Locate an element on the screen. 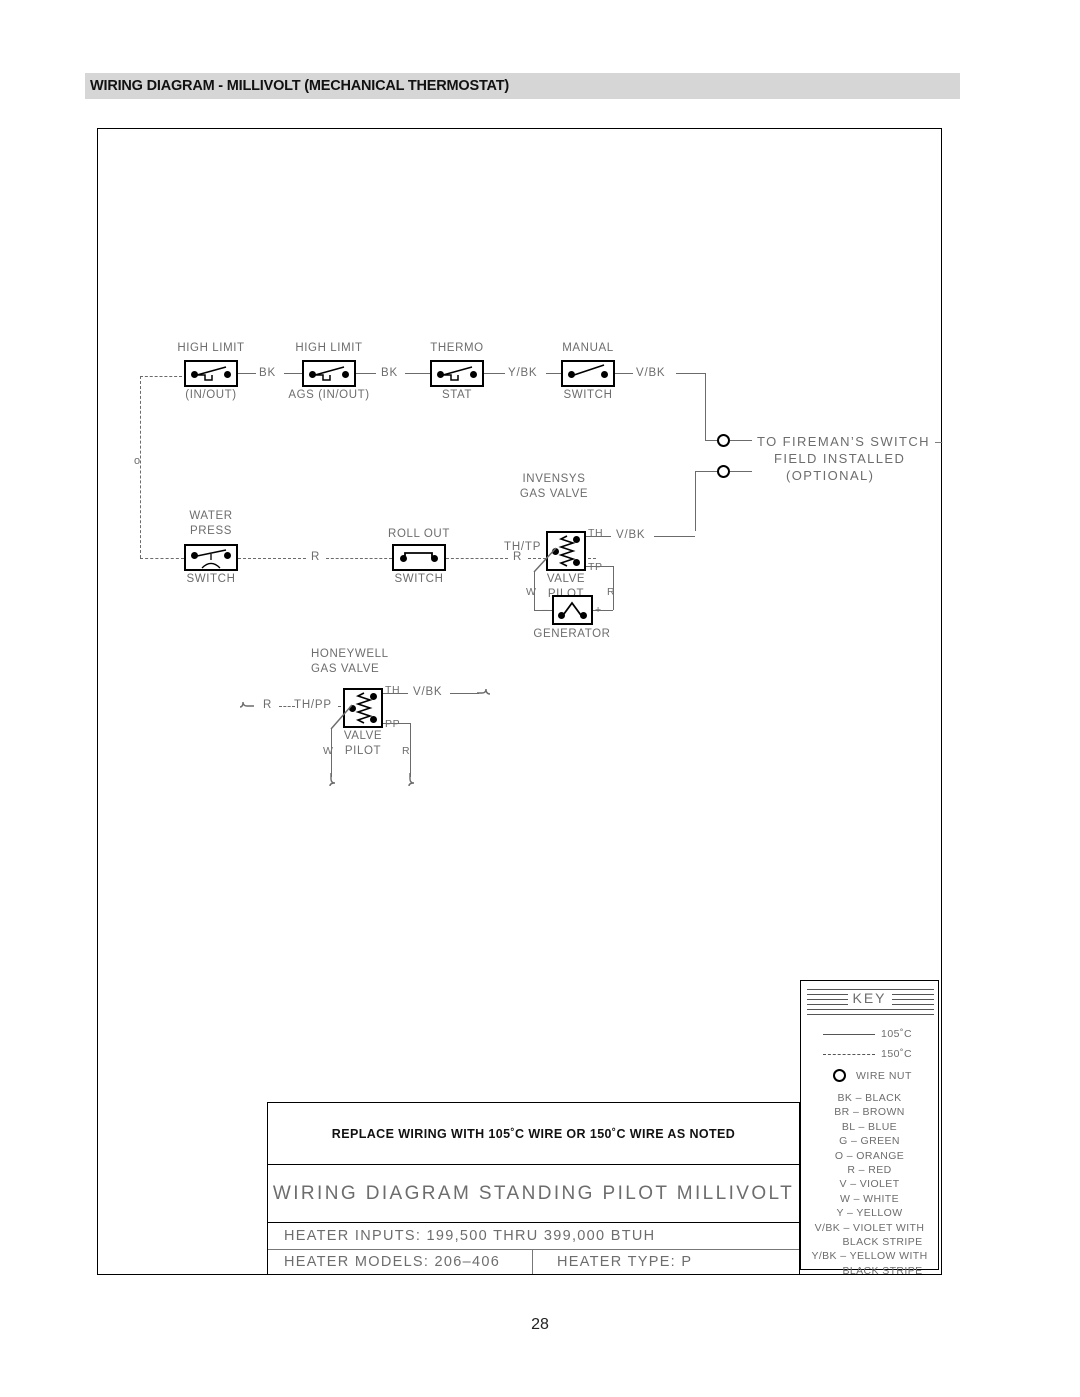 The image size is (1080, 1397). key-color-o: O – ORANGE is located at coordinates (869, 1155).